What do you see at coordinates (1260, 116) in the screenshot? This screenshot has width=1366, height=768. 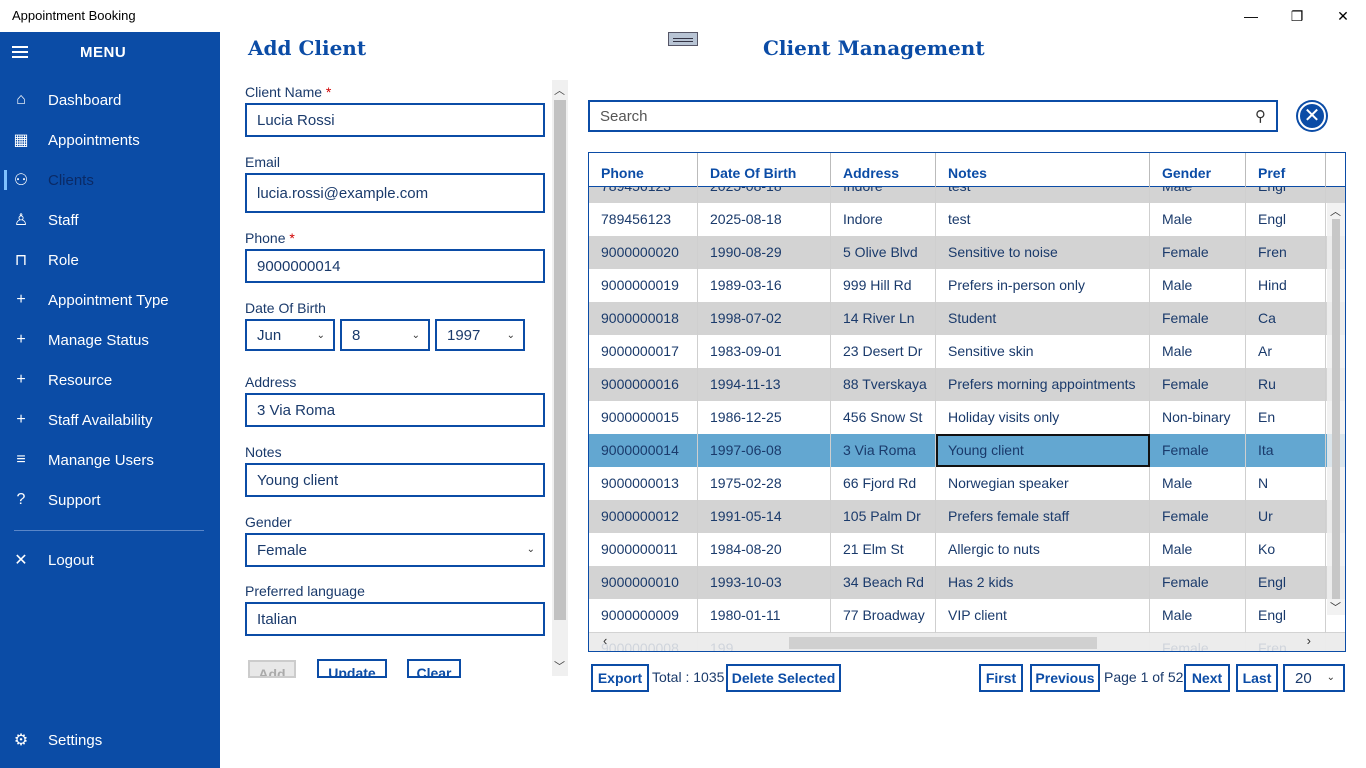 I see `search-icon: ⚲` at bounding box center [1260, 116].